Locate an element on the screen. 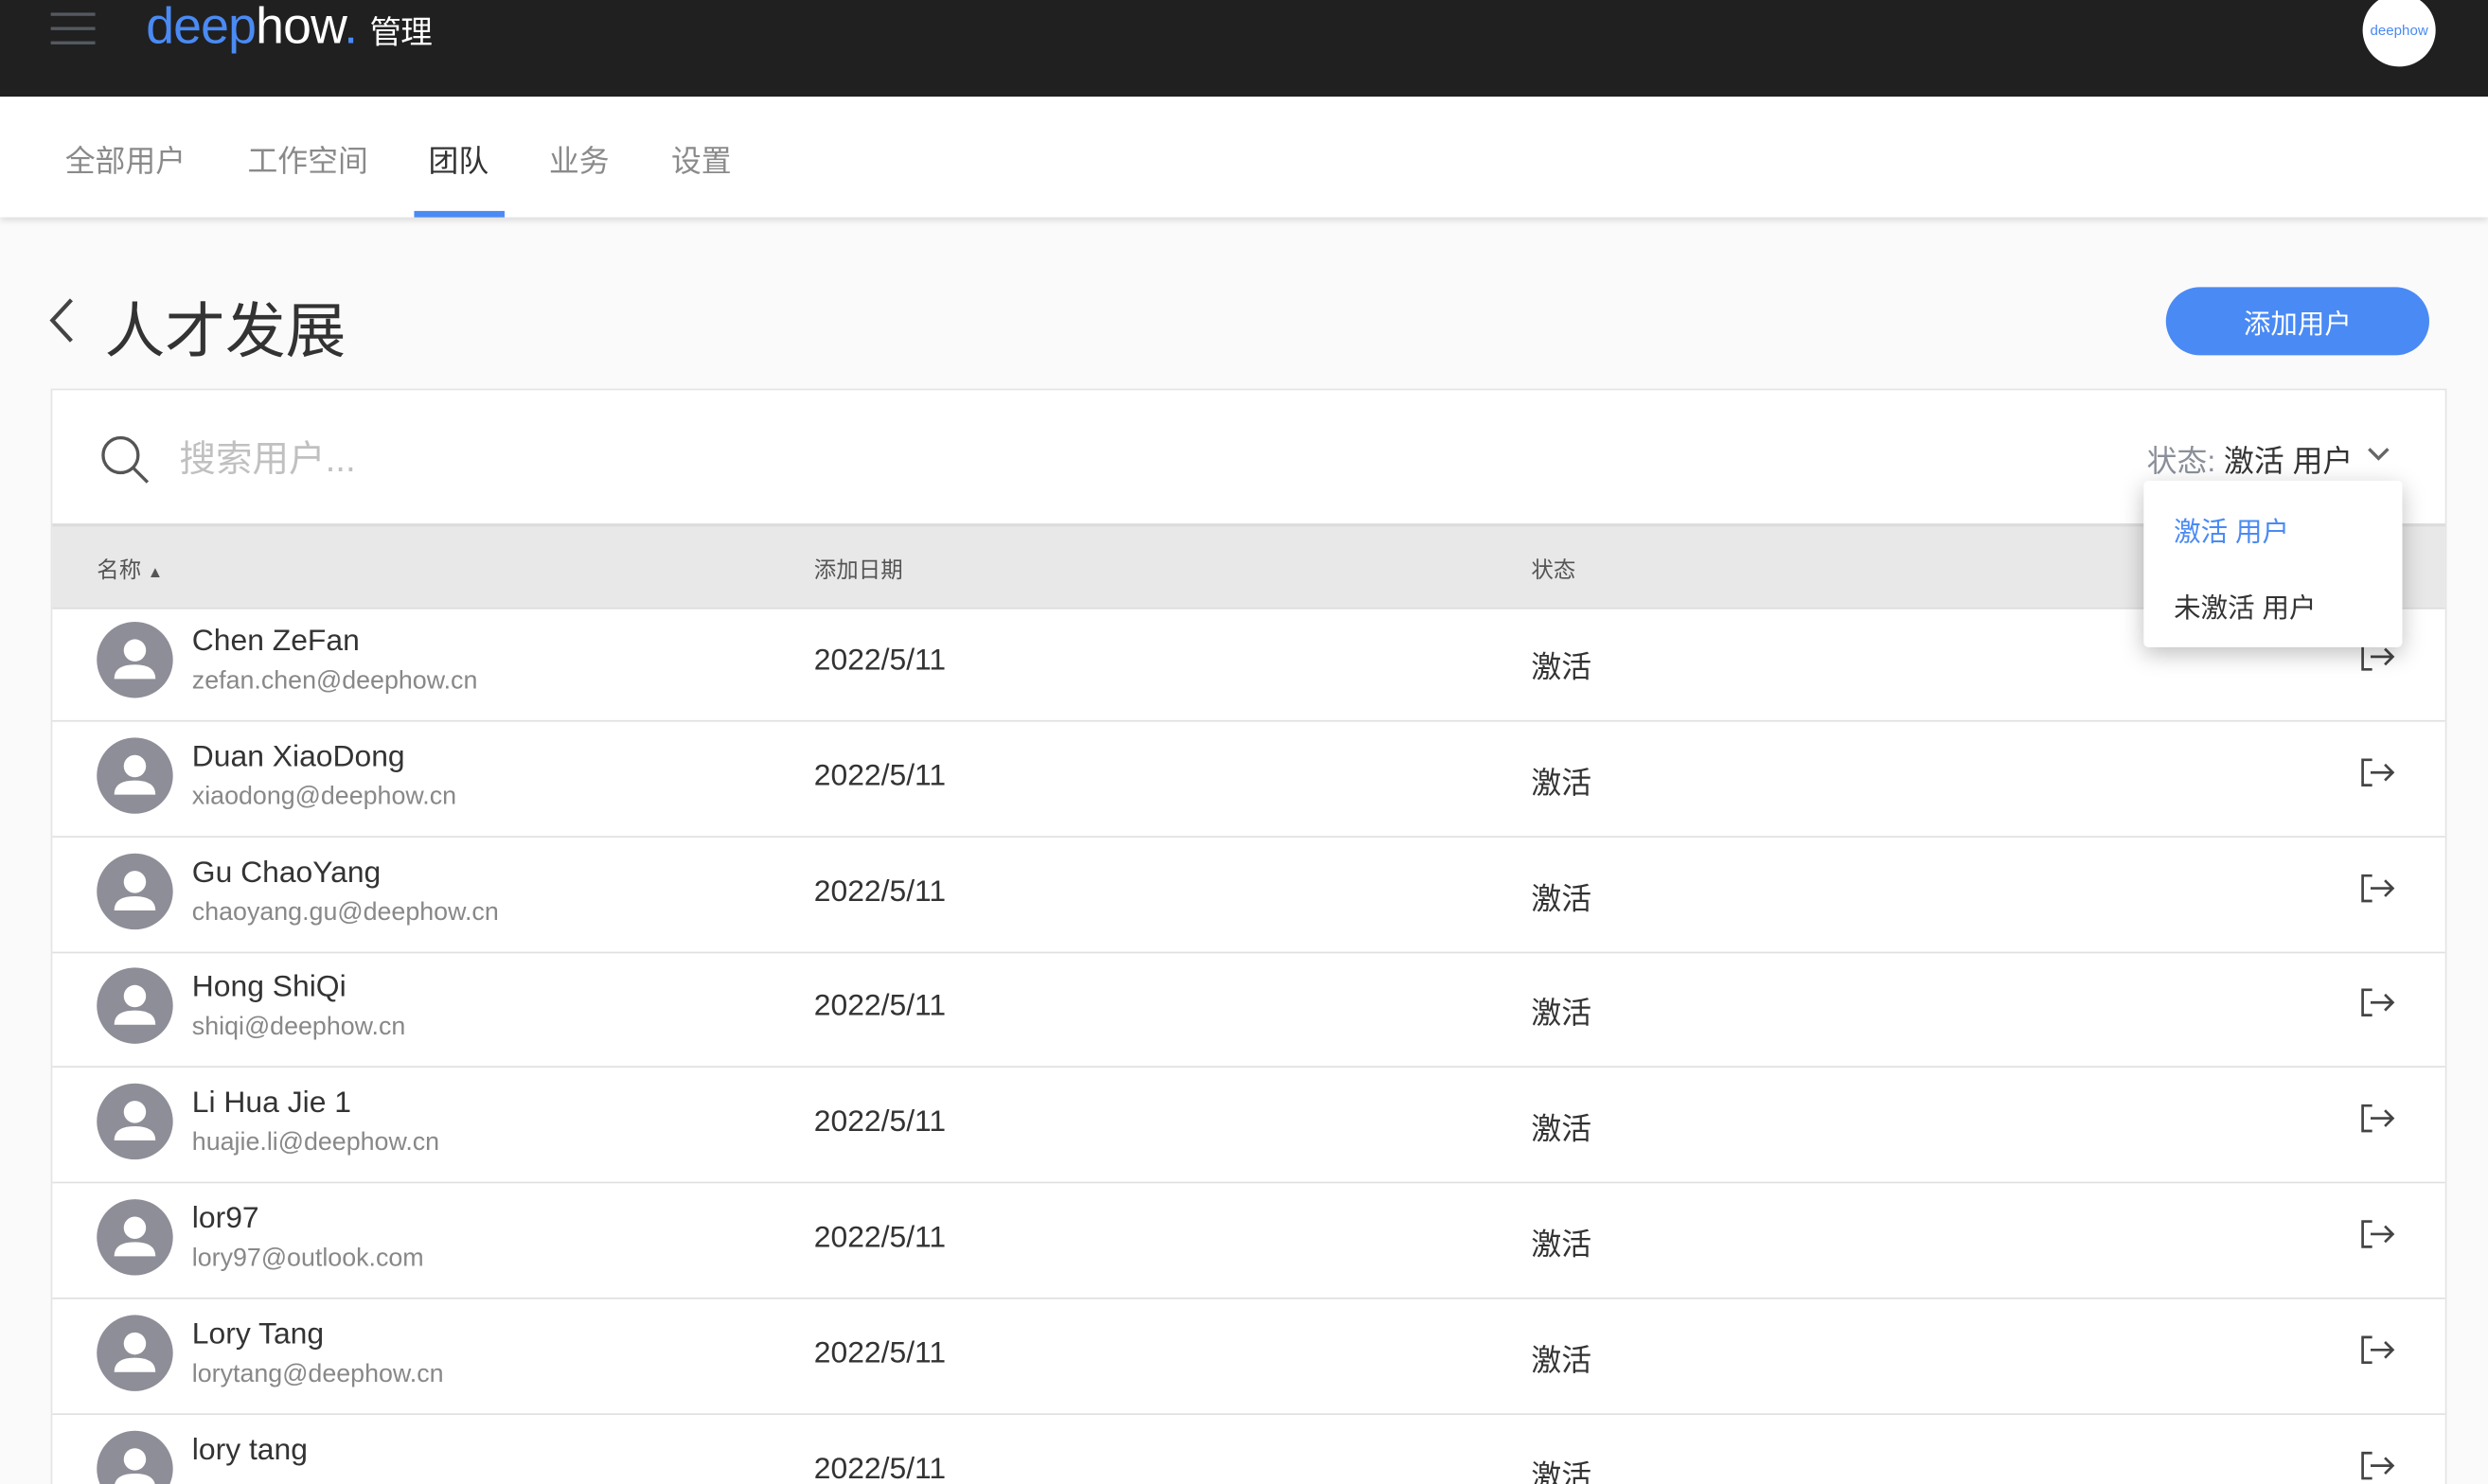 This screenshot has height=1484, width=2488. user-email: huajie.li@deephow.cn is located at coordinates (315, 1143).